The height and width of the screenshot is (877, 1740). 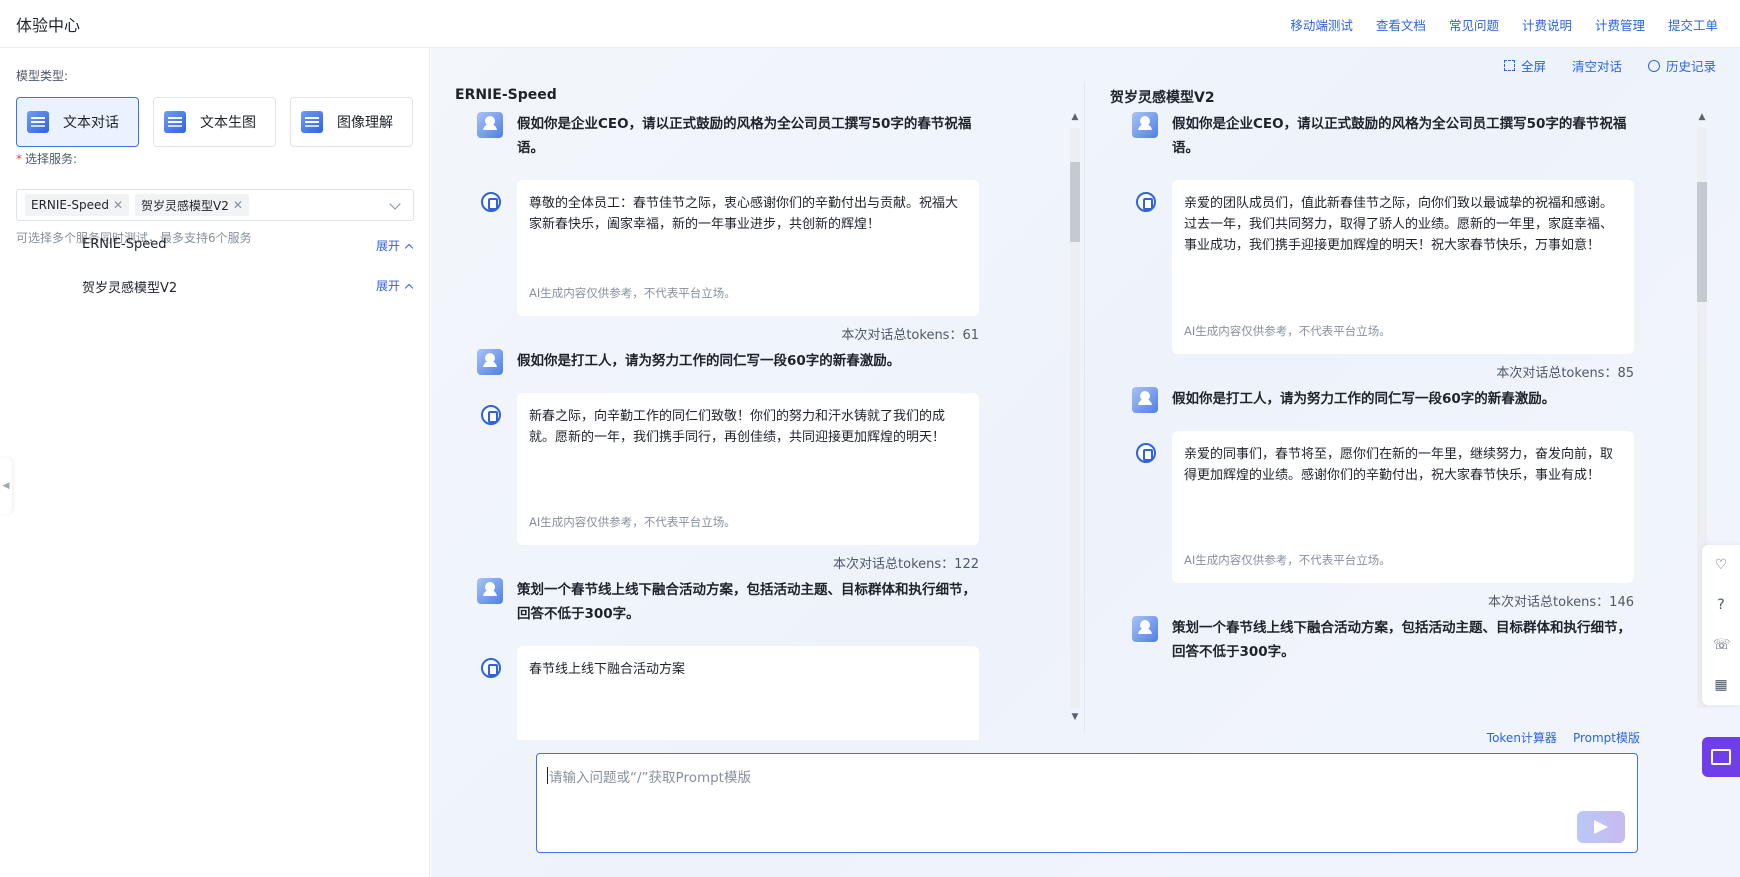 I want to click on chevron-left-icon: ◀, so click(x=6, y=486).